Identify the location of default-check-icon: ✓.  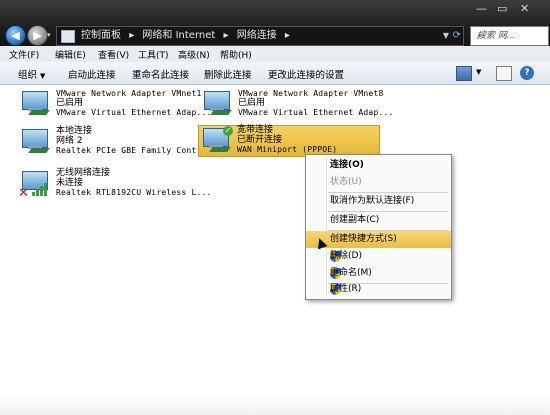
(228, 131).